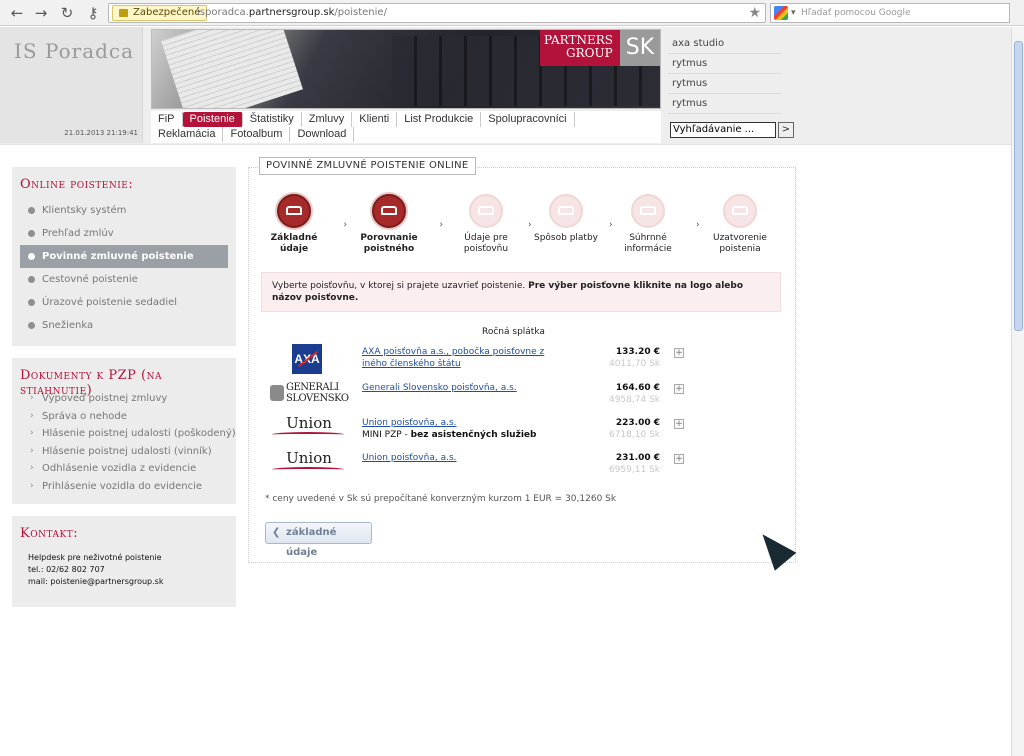 Image resolution: width=1024 pixels, height=756 pixels. I want to click on menu-item-fotoalbum: Fotoalbum, so click(257, 134).